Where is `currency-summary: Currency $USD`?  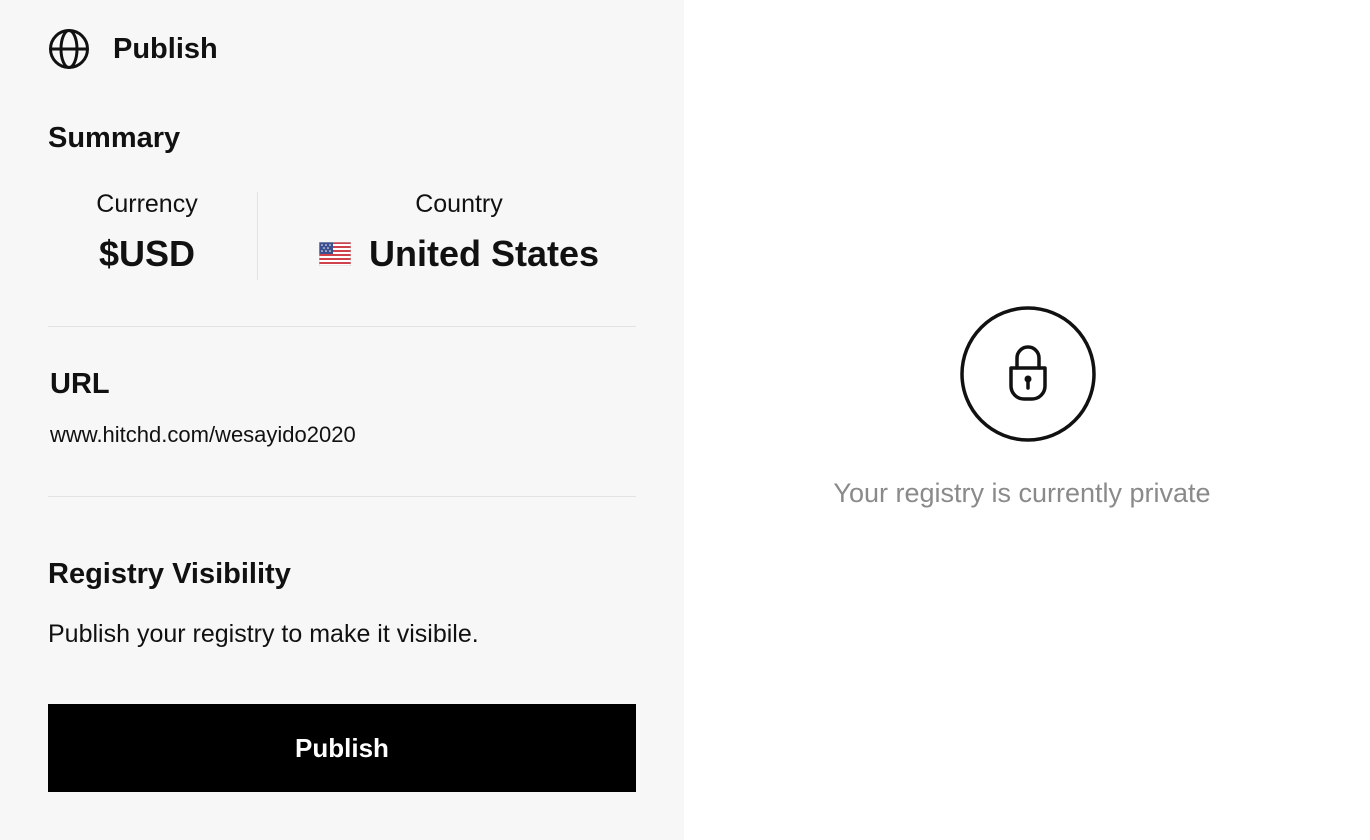 currency-summary: Currency $USD is located at coordinates (147, 232).